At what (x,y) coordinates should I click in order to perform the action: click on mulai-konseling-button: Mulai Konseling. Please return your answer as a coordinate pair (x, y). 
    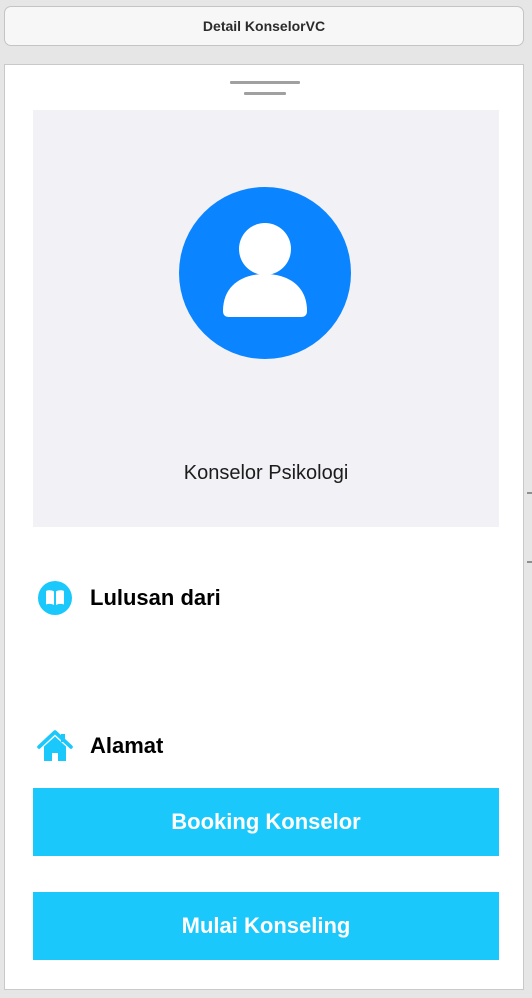
    Looking at the image, I should click on (266, 926).